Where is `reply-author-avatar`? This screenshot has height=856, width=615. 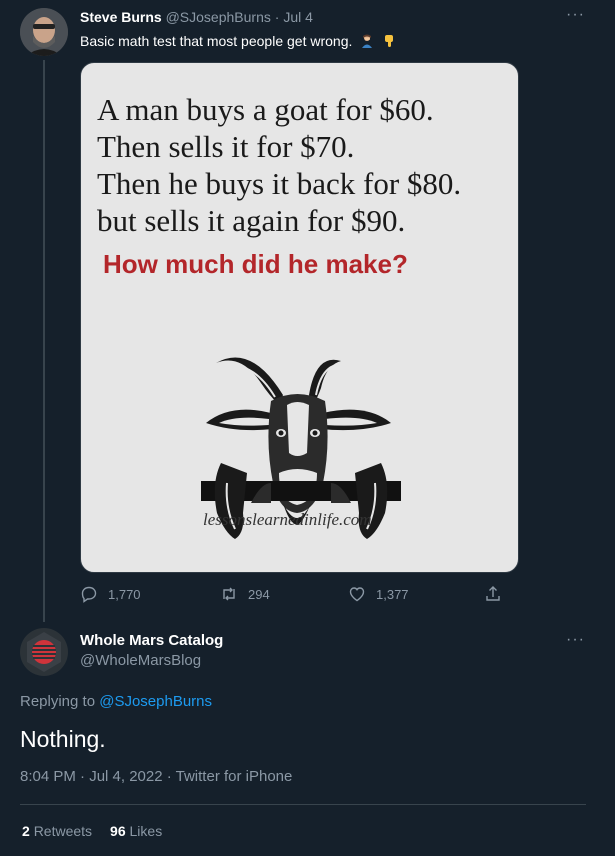
reply-author-avatar is located at coordinates (44, 652).